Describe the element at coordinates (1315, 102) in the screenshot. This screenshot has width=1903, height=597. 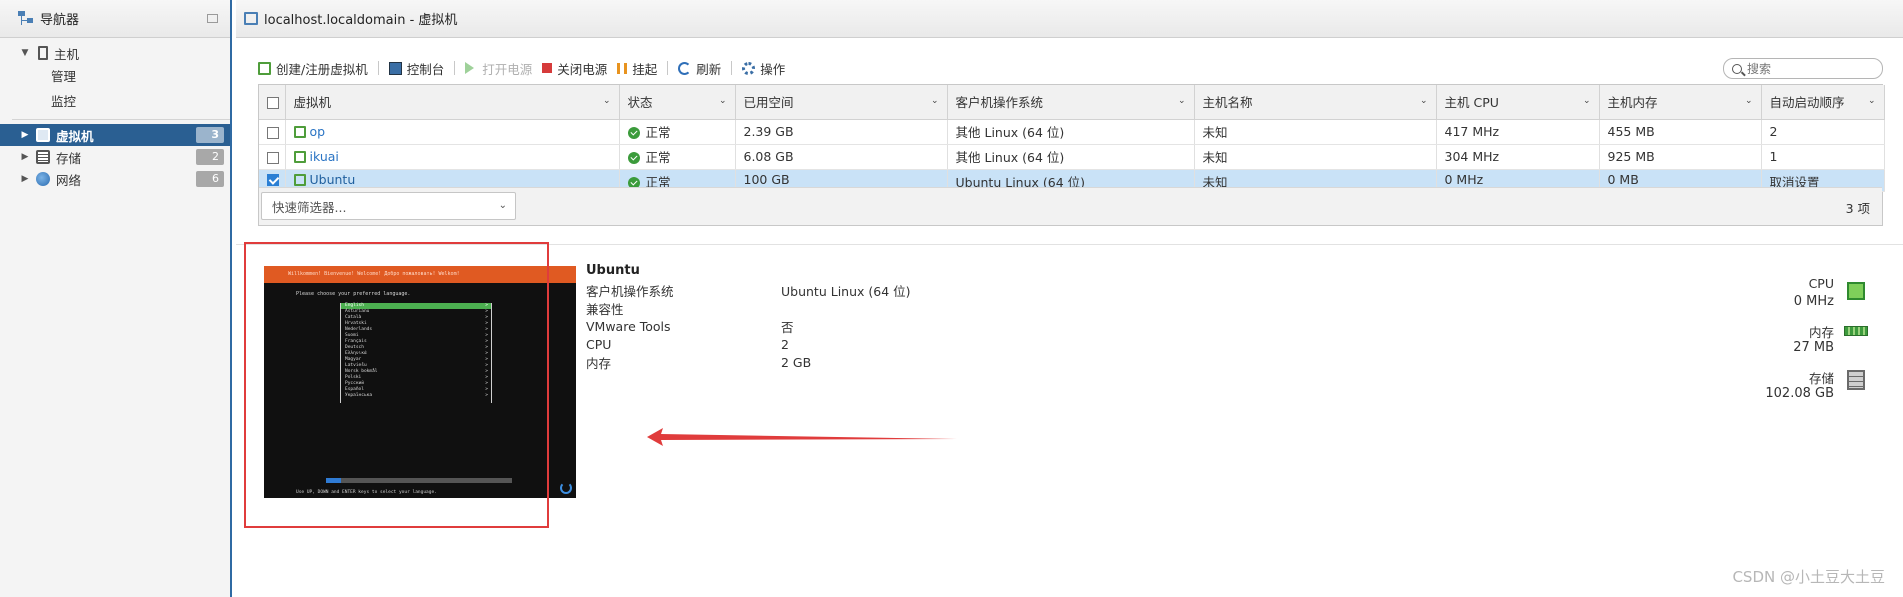
I see `column-header: 主机名称 ⌄` at that location.